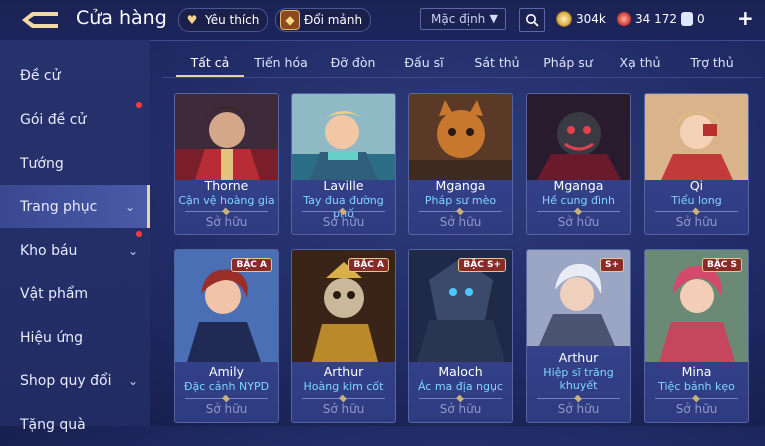  I want to click on shard-icon: ◆, so click(290, 20).